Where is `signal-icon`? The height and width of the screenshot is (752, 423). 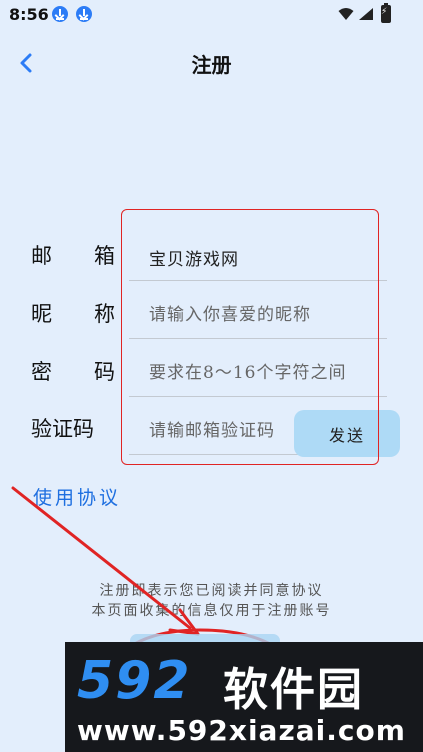
signal-icon is located at coordinates (366, 14).